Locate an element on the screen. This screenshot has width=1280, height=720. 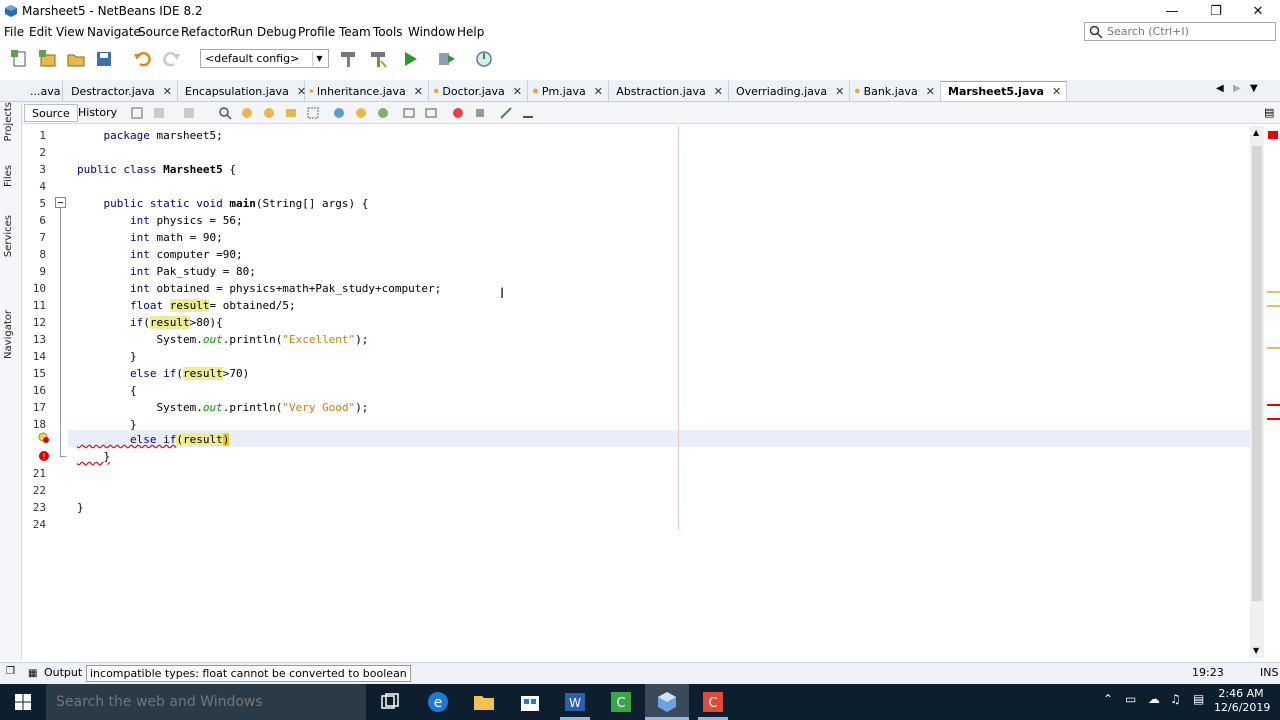
tab-scroll-right-icon: ▶ is located at coordinates (1237, 88).